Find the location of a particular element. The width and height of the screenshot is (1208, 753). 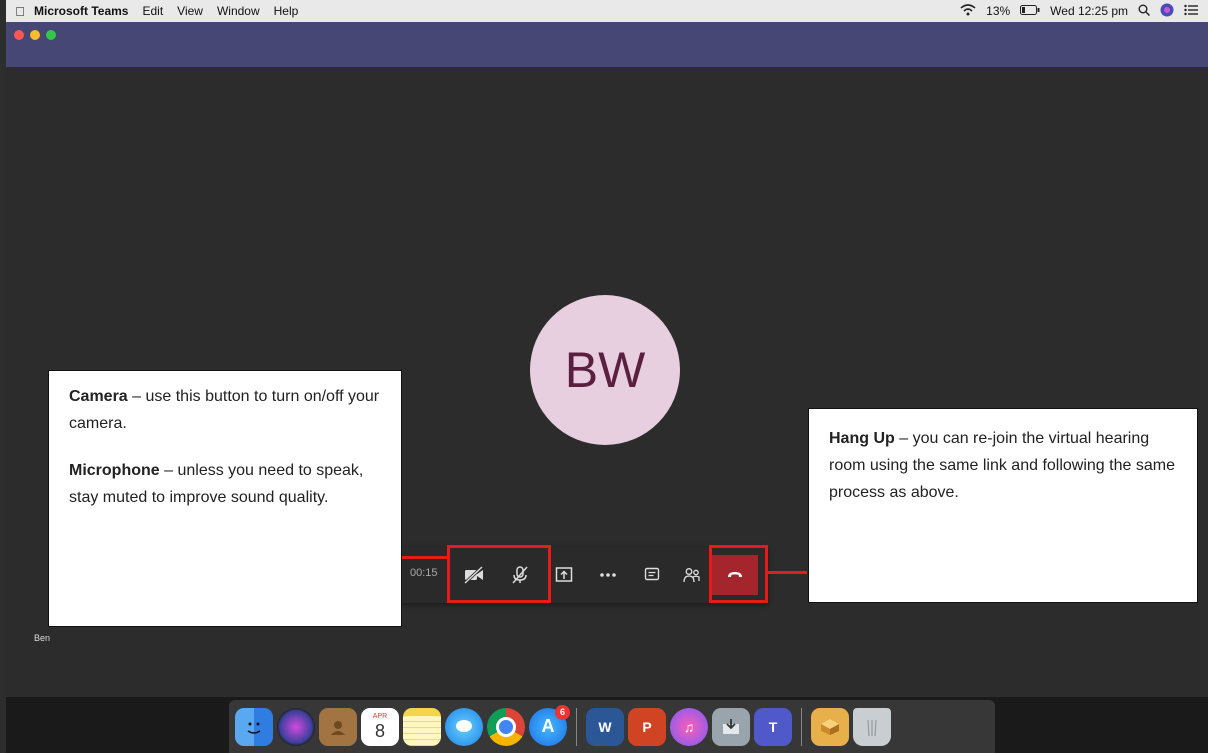

participants-button is located at coordinates (692, 575).